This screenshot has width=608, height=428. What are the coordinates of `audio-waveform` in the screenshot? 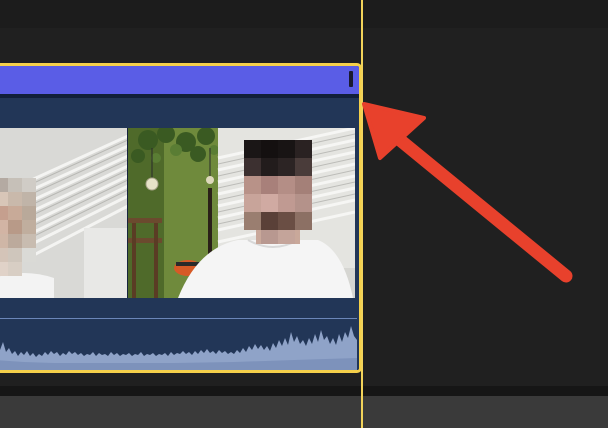 It's located at (178, 344).